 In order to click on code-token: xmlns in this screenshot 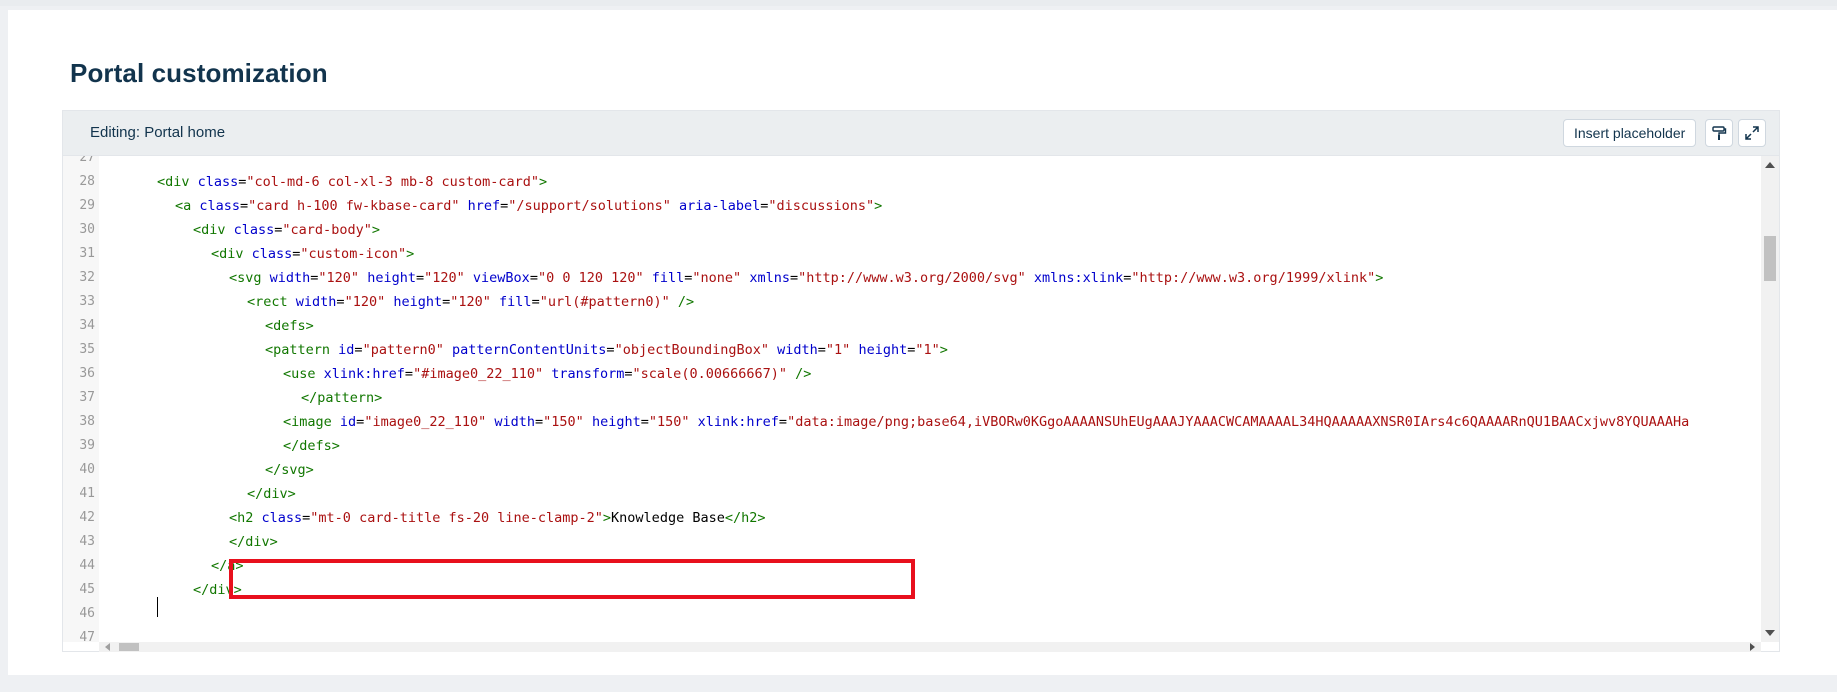, I will do `click(769, 278)`.